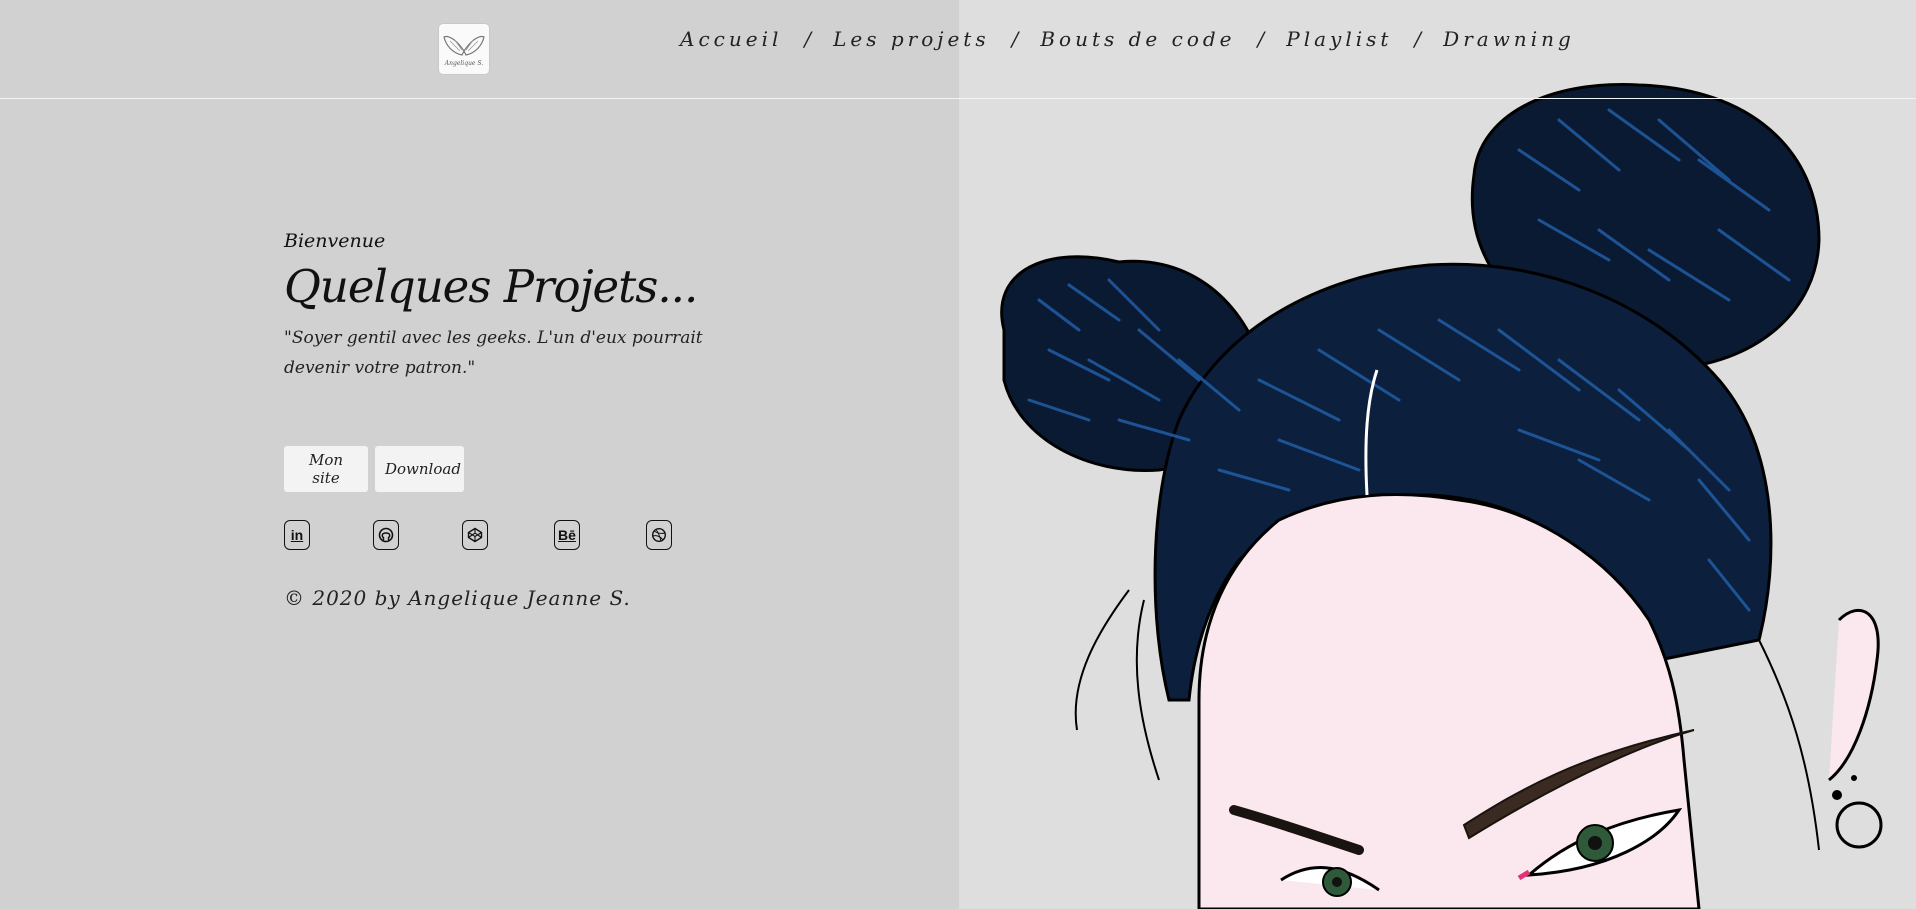  I want to click on codepen-glyph-icon, so click(475, 535).